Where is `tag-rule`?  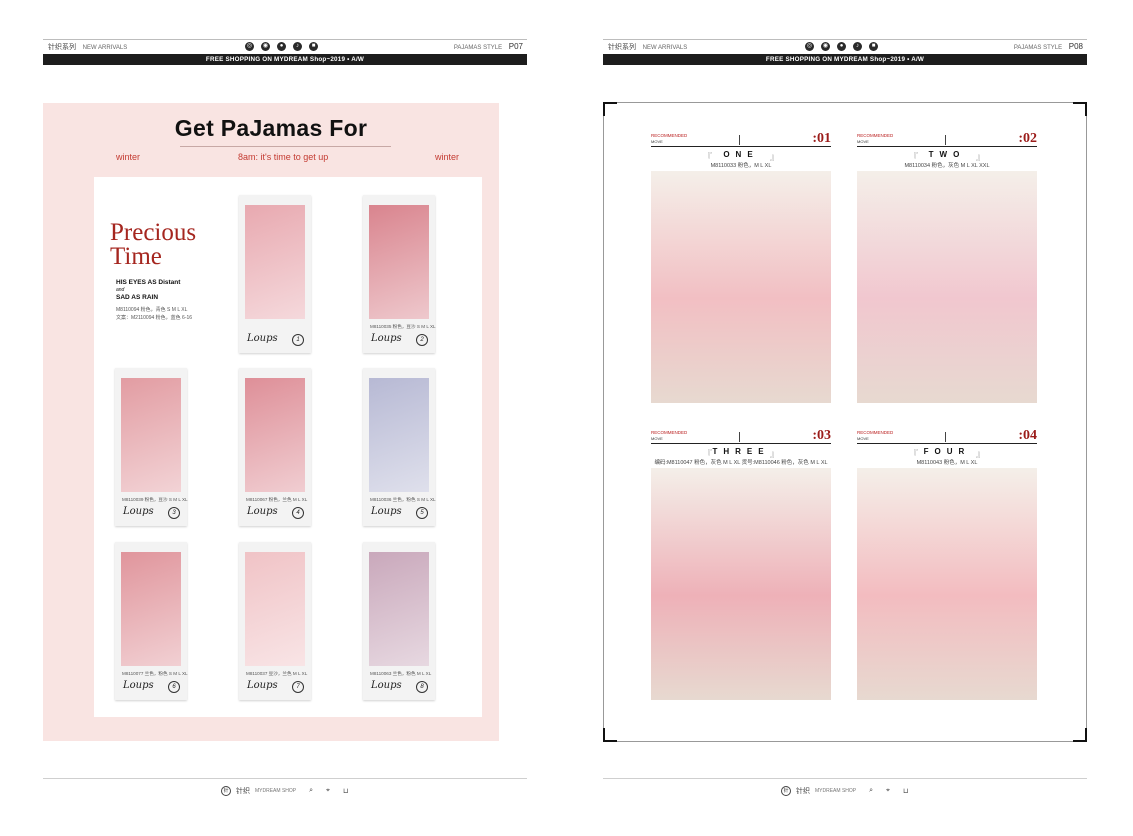
tag-rule is located at coordinates (947, 443).